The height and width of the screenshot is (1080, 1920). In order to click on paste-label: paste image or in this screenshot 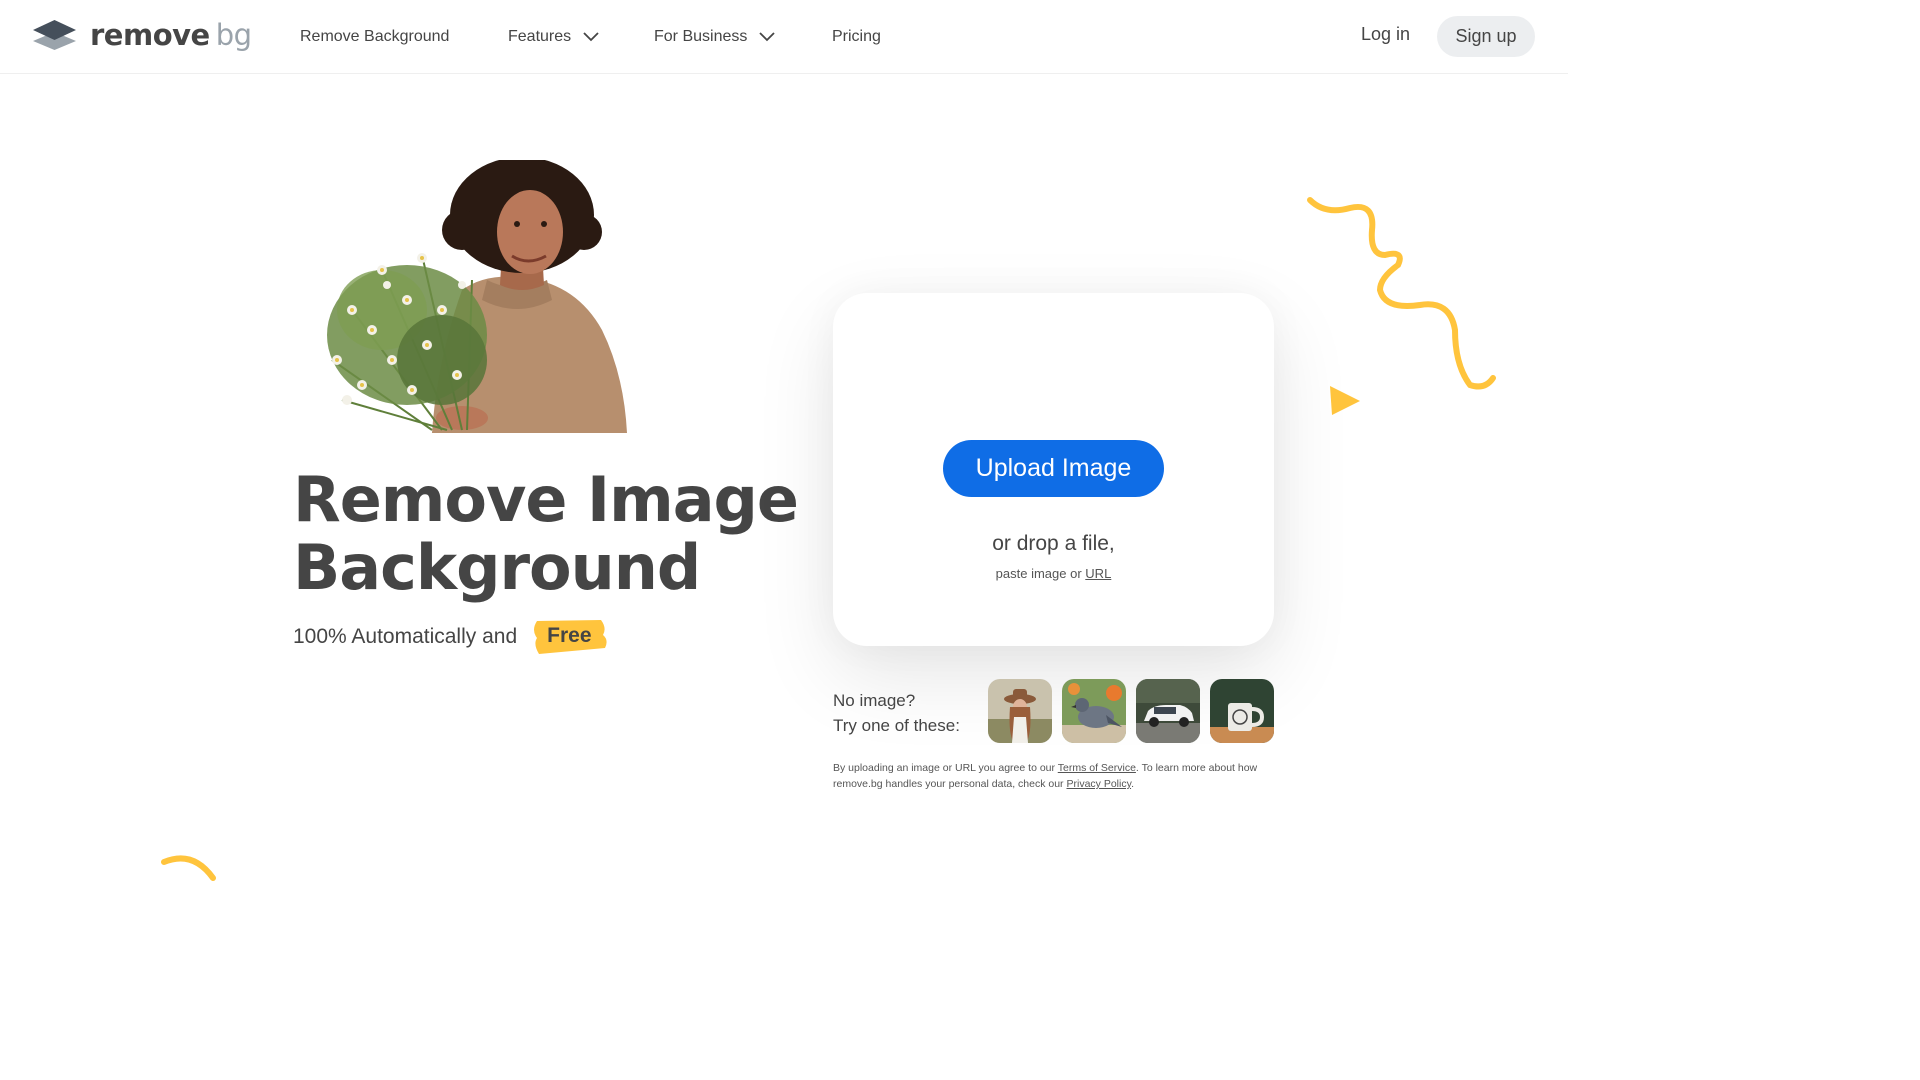, I will do `click(1038, 573)`.